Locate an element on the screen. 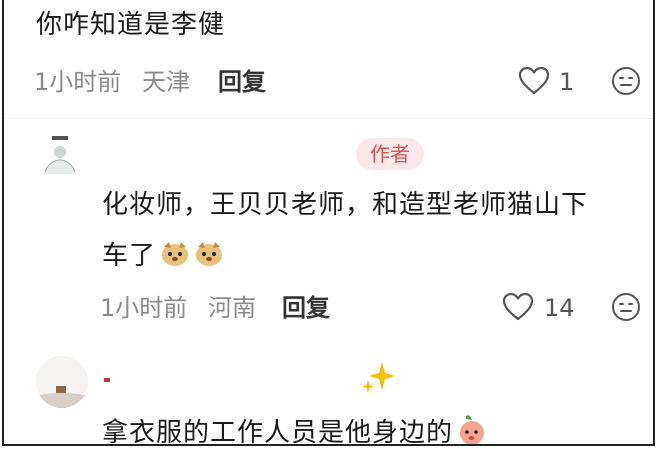  comment-text-line2: 车了 is located at coordinates (129, 255).